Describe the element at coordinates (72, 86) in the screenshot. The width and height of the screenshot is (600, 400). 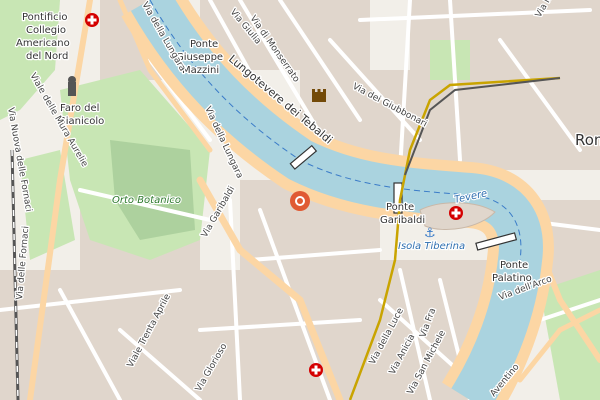
I see `lighthouse-icon` at that location.